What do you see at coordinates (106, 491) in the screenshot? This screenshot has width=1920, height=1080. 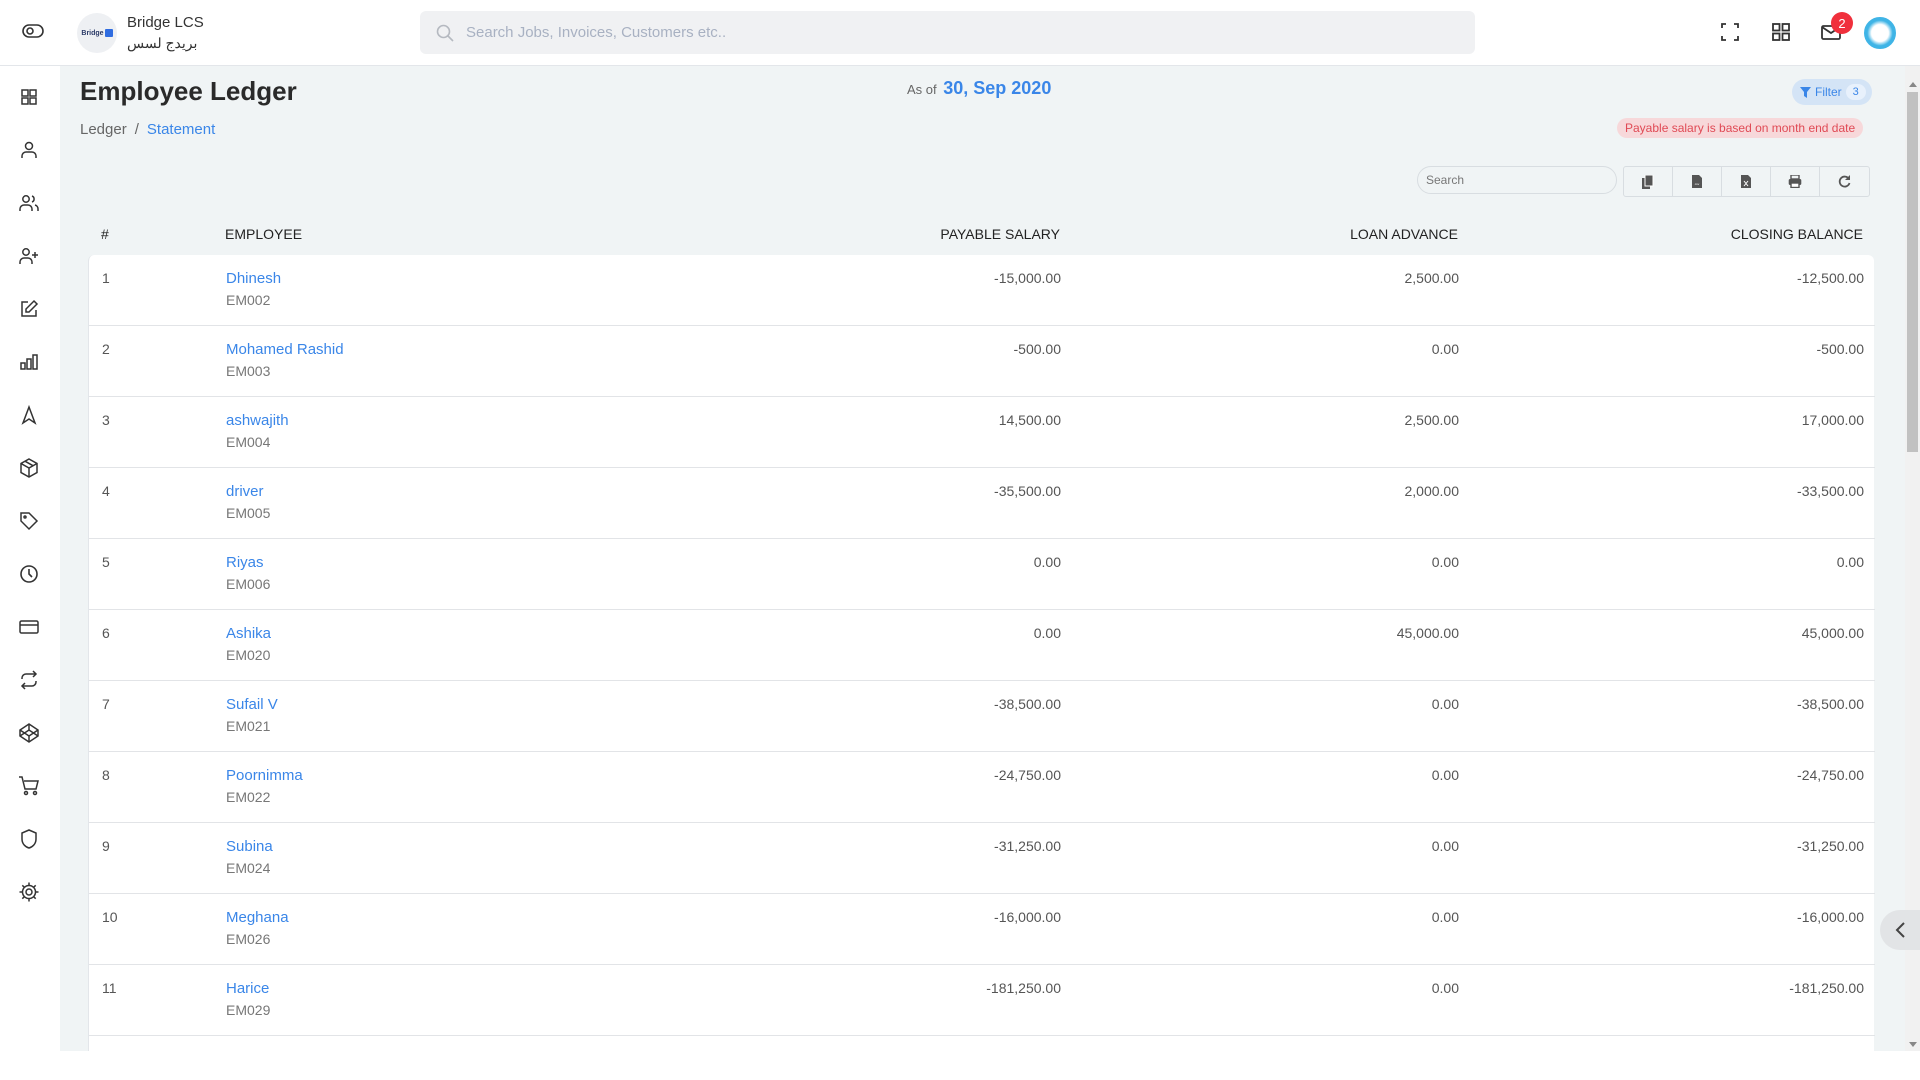 I see `row-number: 4` at bounding box center [106, 491].